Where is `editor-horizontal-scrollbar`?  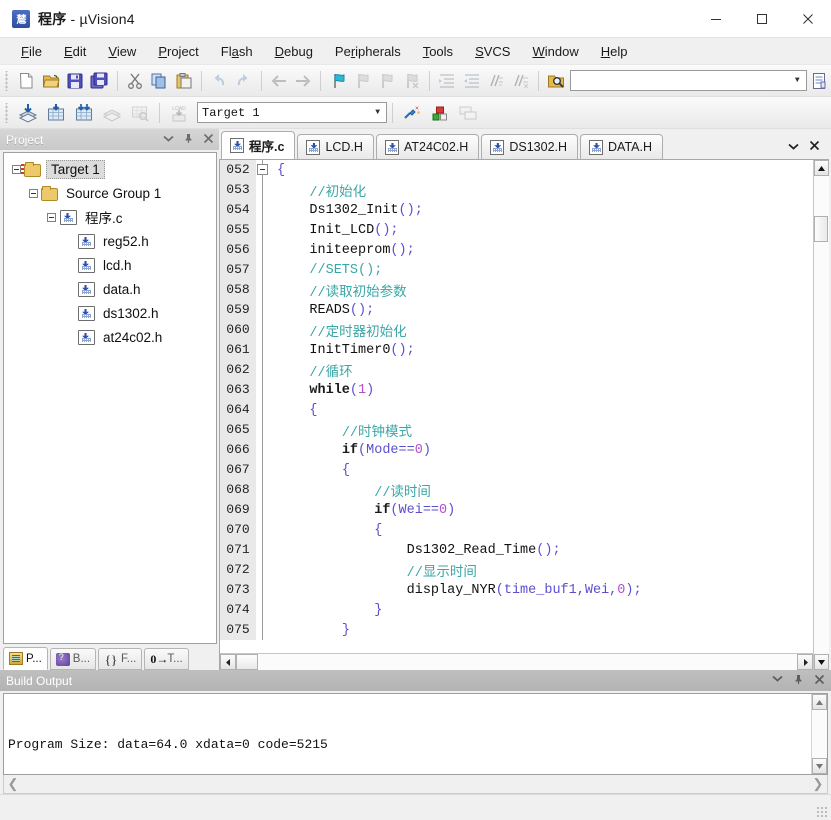 editor-horizontal-scrollbar is located at coordinates (516, 661).